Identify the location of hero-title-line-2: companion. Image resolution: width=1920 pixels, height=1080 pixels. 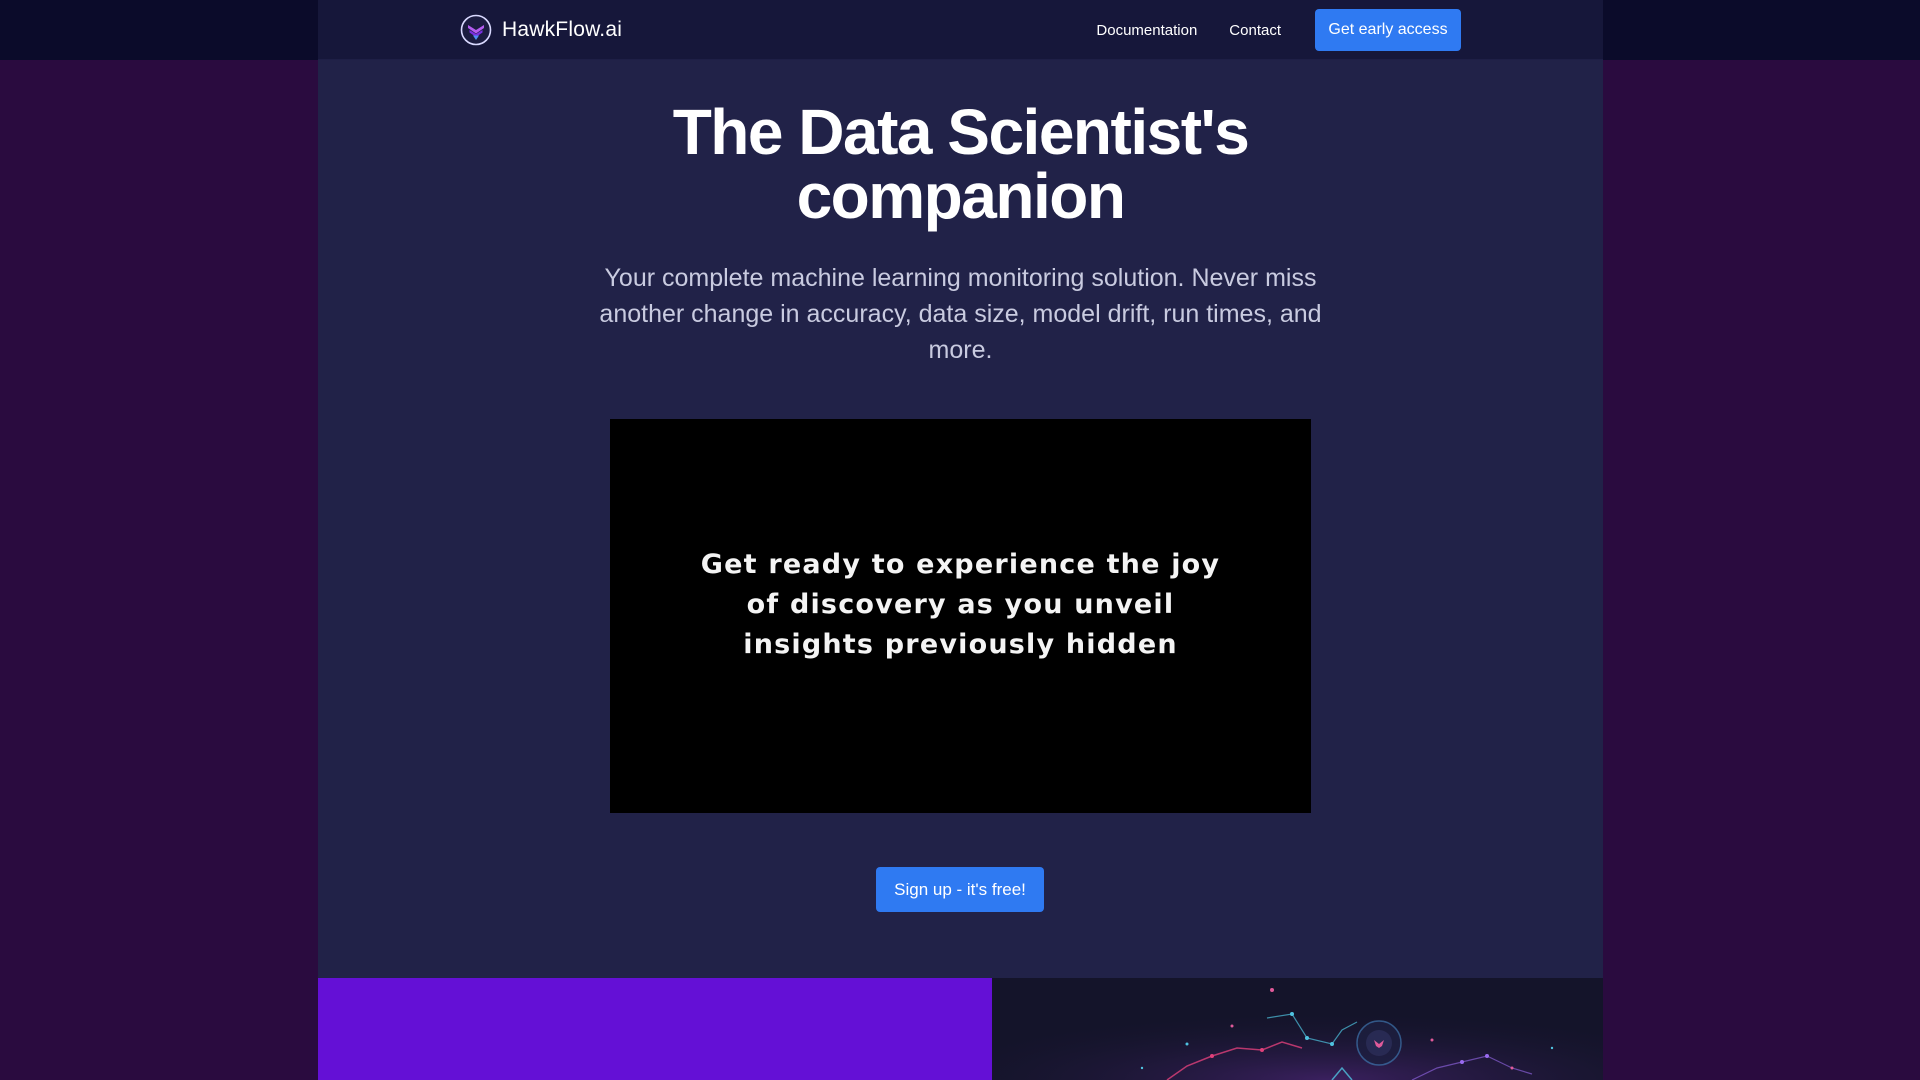
(961, 196).